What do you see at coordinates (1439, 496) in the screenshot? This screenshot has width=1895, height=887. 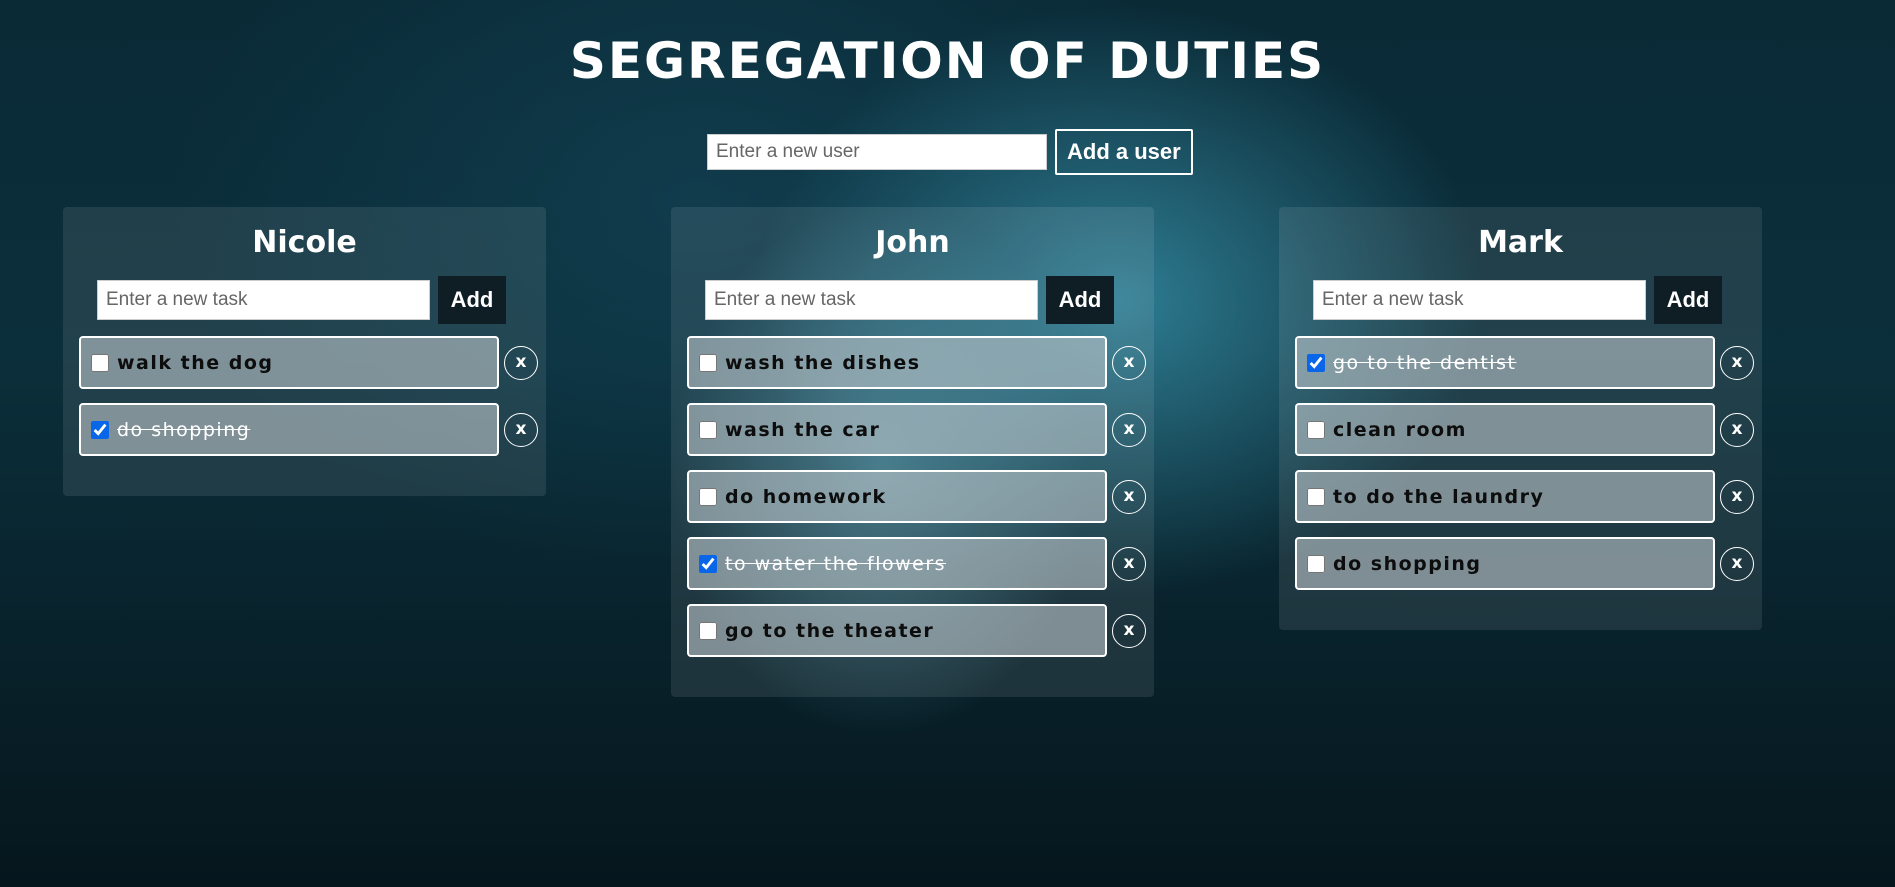 I see `task-text: to do the laundry` at bounding box center [1439, 496].